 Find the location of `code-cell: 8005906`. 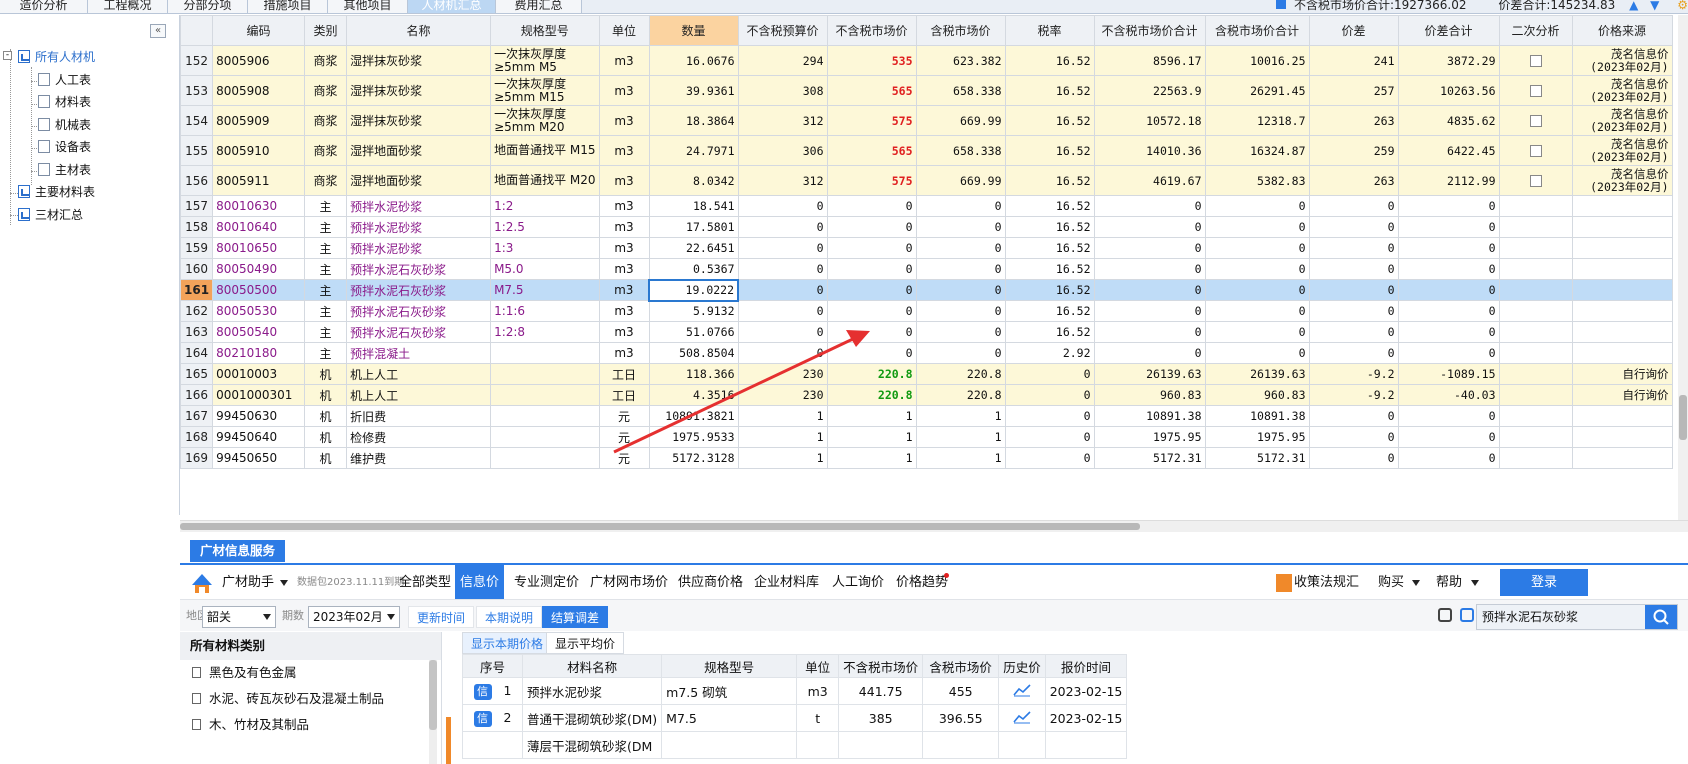

code-cell: 8005906 is located at coordinates (259, 60).